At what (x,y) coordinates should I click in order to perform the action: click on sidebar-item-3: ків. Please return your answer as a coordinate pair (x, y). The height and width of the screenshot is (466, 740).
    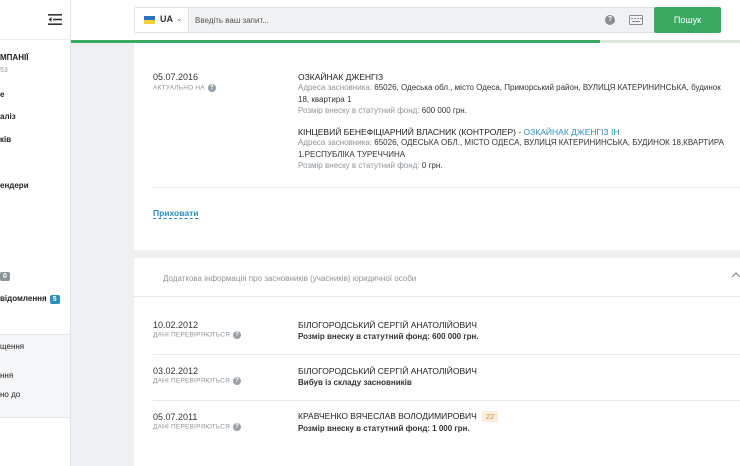
    Looking at the image, I should click on (5, 139).